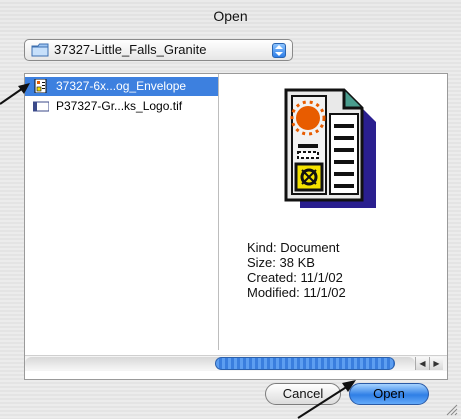  Describe the element at coordinates (330, 148) in the screenshot. I see `document-preview-icon` at that location.